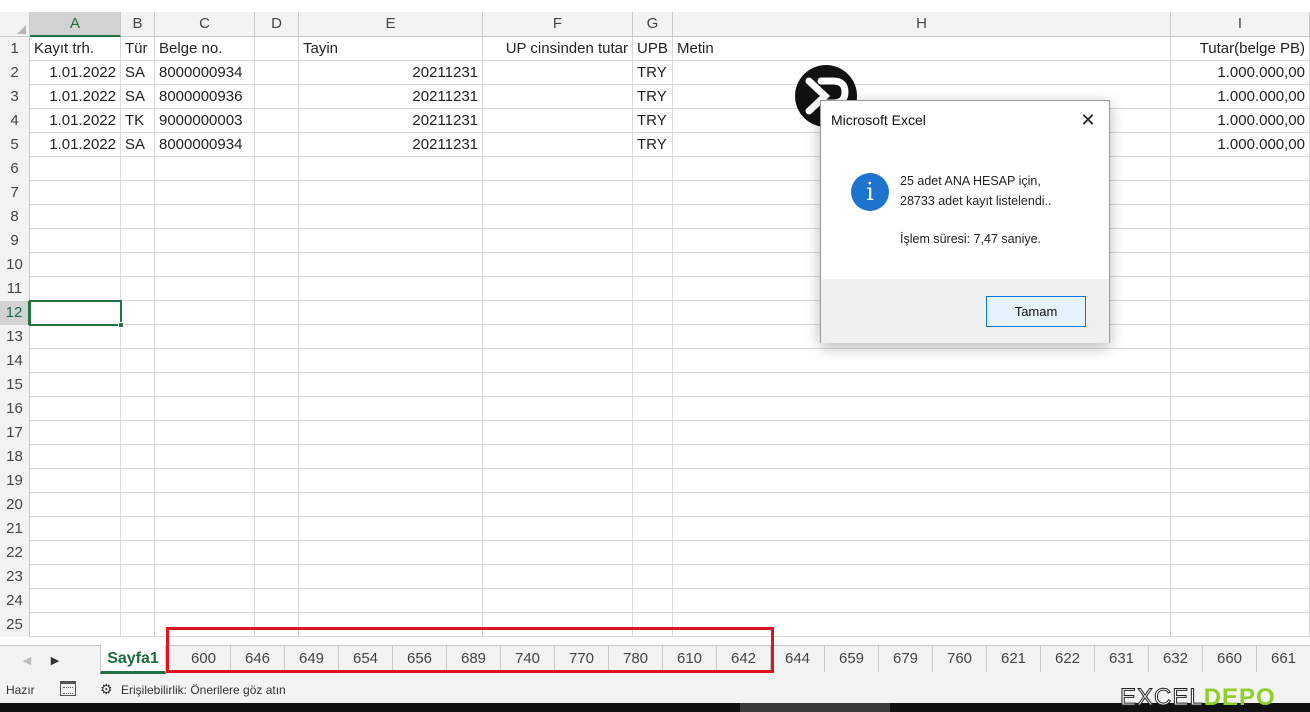 Image resolution: width=1310 pixels, height=712 pixels. What do you see at coordinates (75, 49) in the screenshot?
I see `header-cell: Kayıt trh.` at bounding box center [75, 49].